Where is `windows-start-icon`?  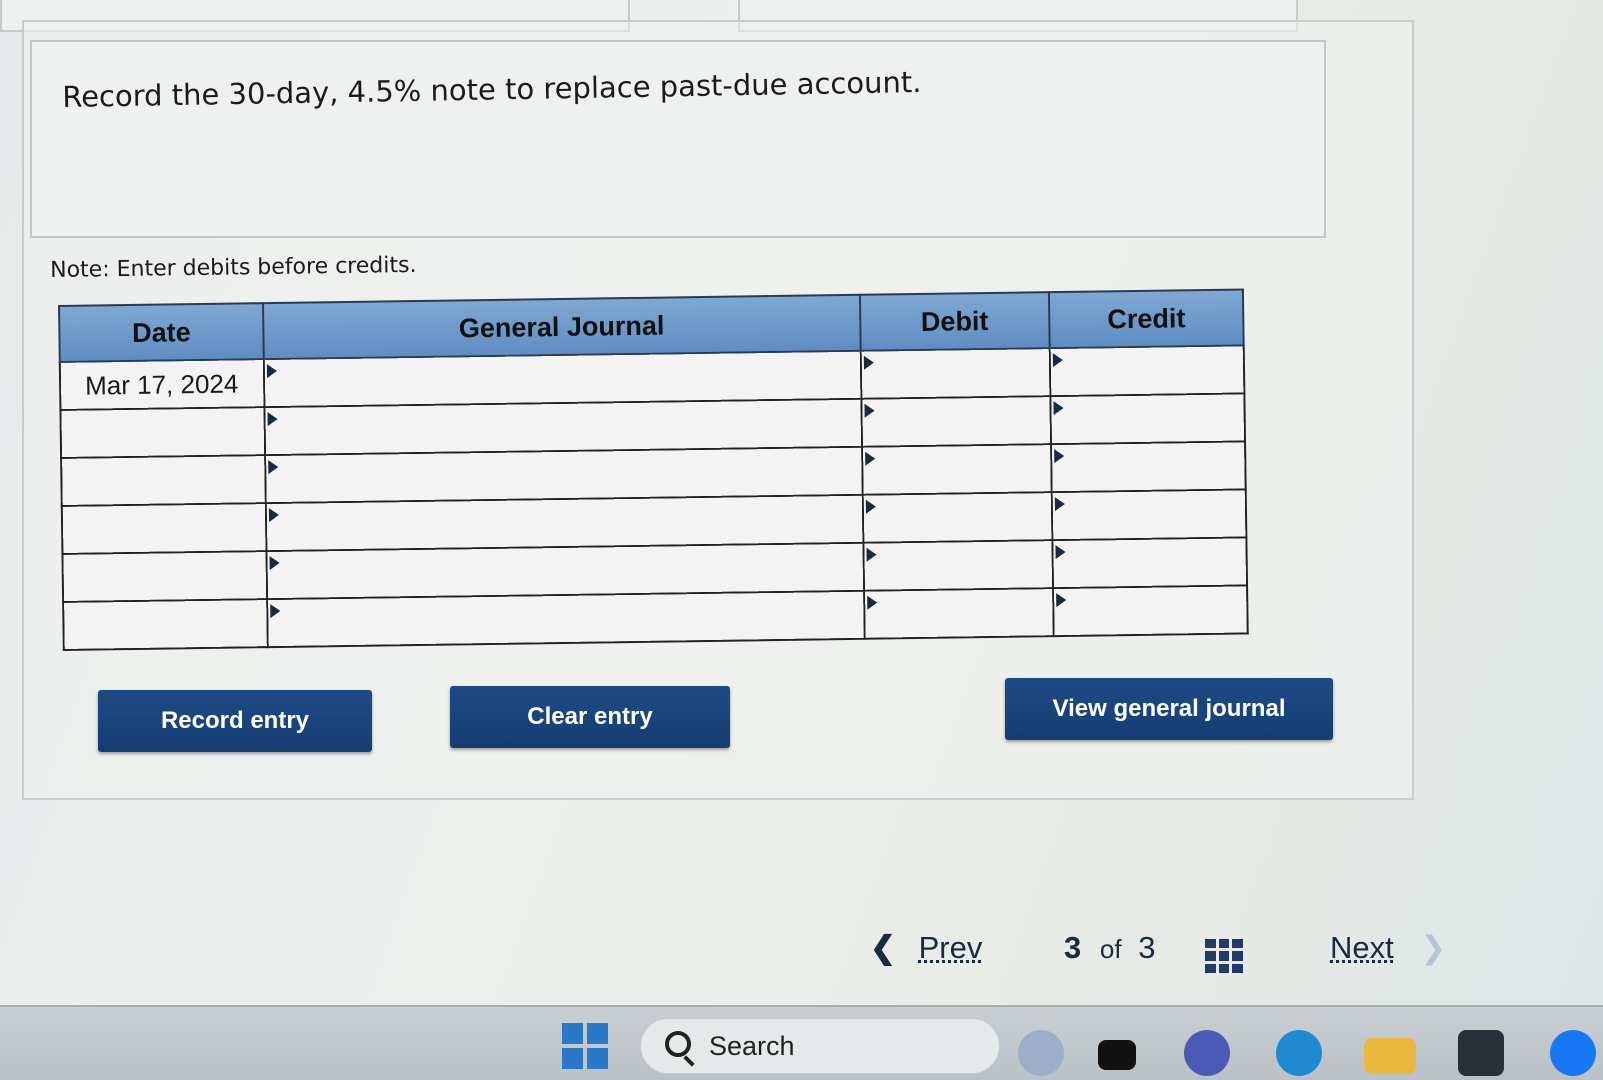 windows-start-icon is located at coordinates (585, 1046).